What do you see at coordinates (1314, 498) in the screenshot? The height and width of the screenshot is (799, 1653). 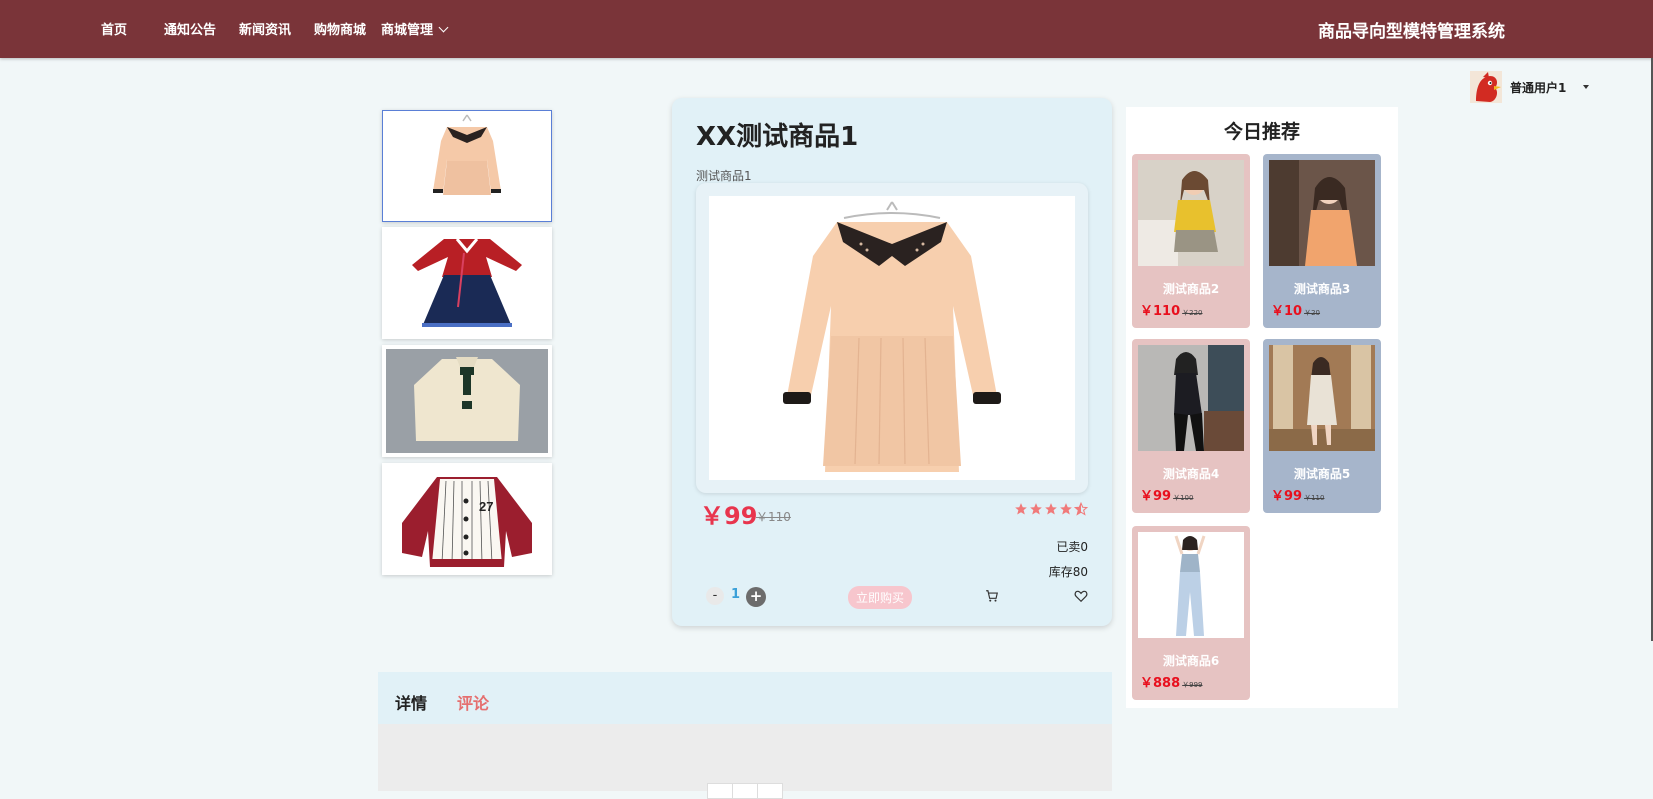 I see `recommend-item-old-price: ￥110` at bounding box center [1314, 498].